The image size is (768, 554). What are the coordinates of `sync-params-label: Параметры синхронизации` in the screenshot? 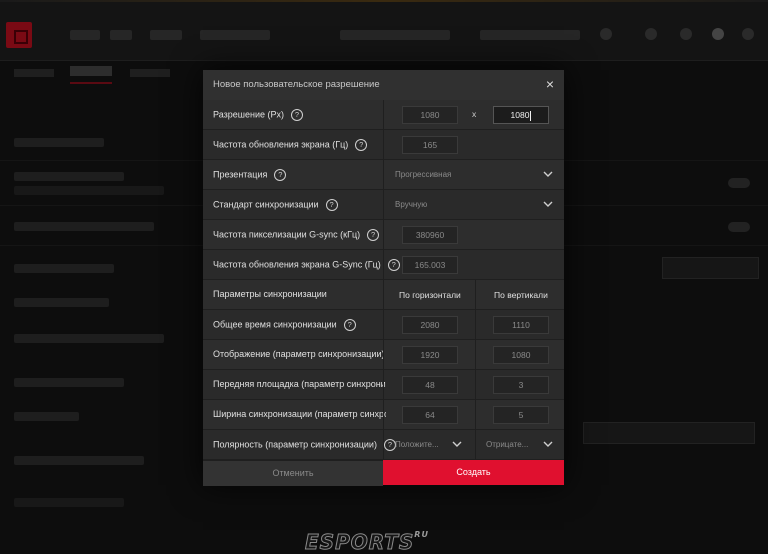 It's located at (270, 294).